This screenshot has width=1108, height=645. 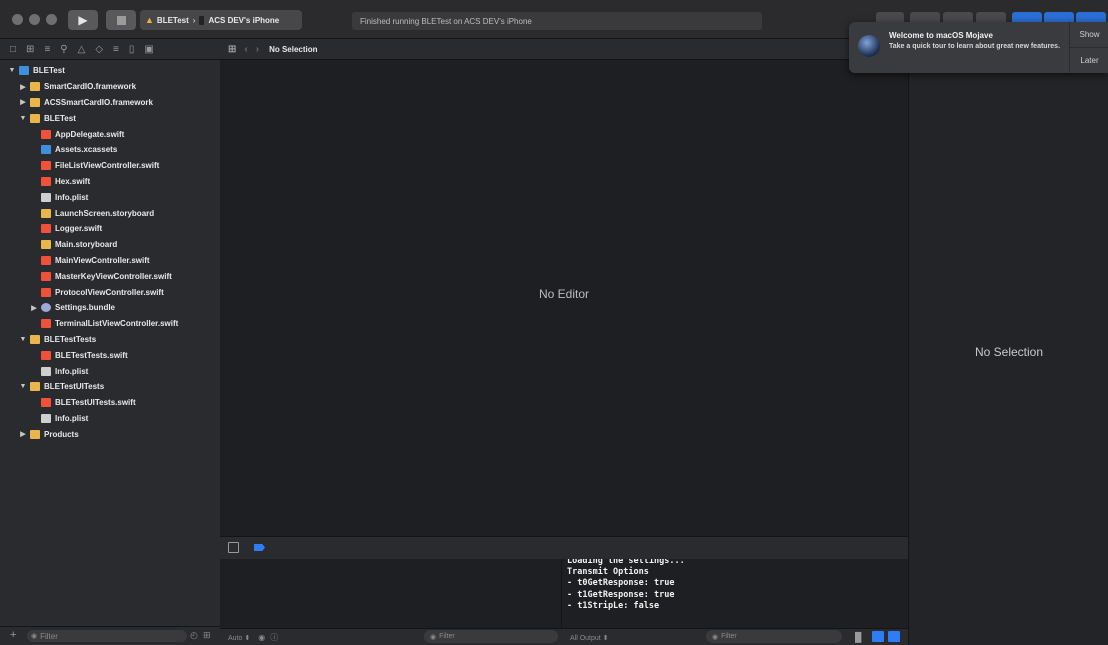 I want to click on file-tree-row: ProtocolViewController.swift, so click(x=110, y=292).